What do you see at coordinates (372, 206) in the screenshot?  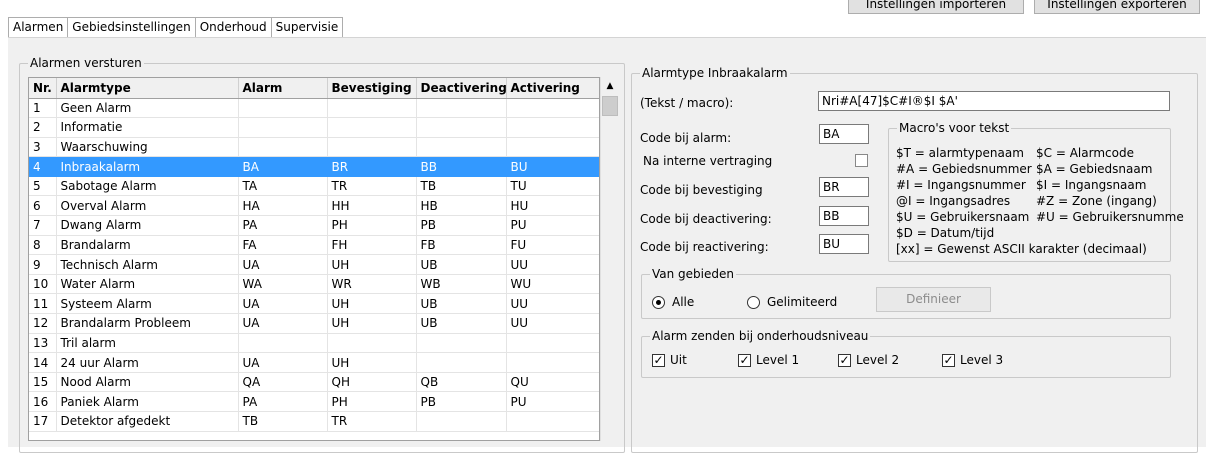 I see `table-cell: HH` at bounding box center [372, 206].